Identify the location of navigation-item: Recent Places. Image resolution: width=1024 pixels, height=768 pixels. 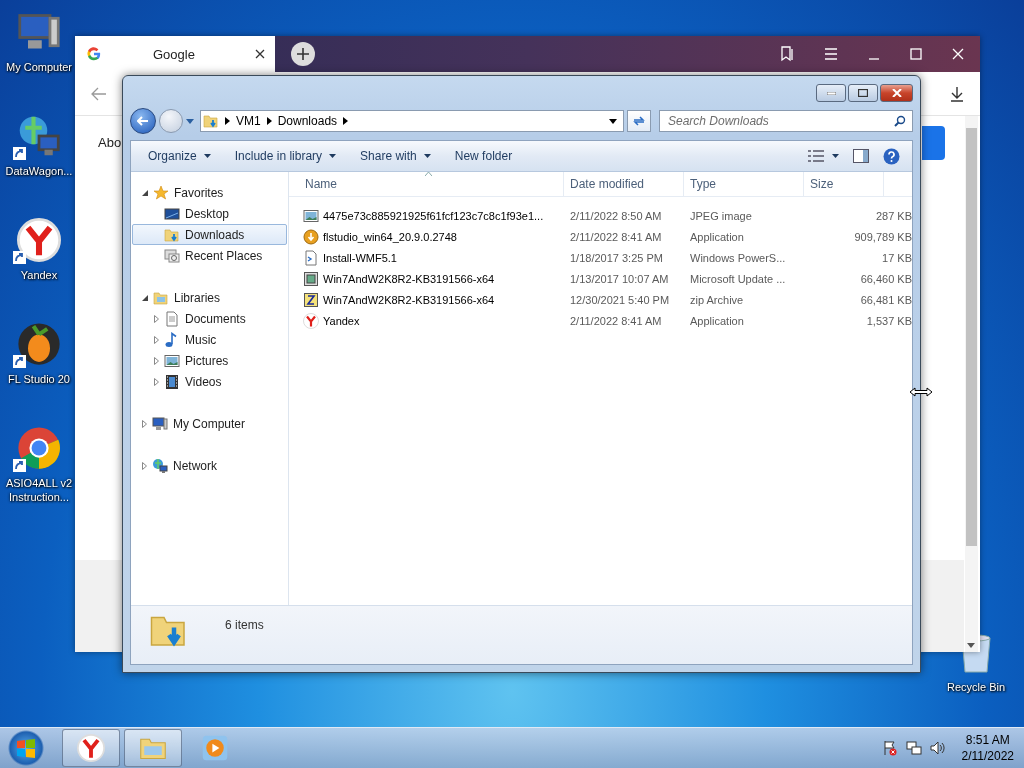
(209, 255).